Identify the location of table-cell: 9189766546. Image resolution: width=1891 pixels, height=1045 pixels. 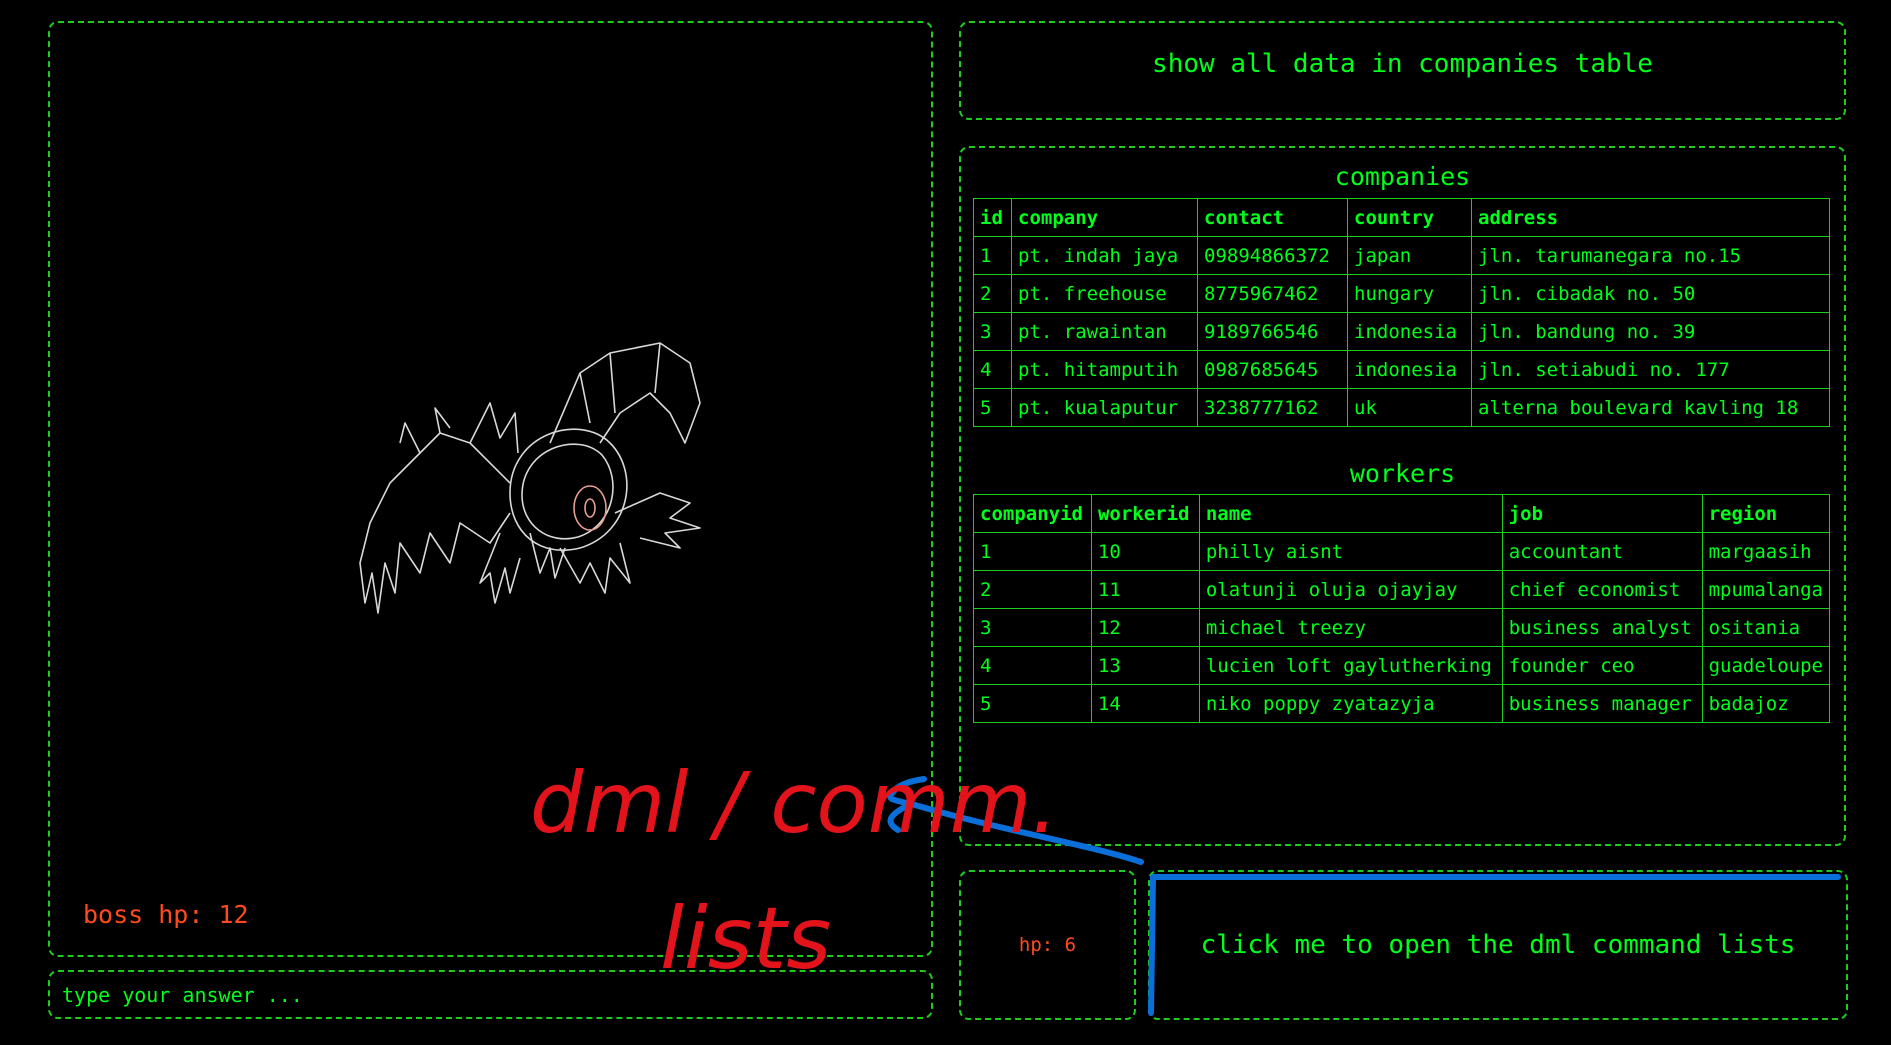
(1272, 331).